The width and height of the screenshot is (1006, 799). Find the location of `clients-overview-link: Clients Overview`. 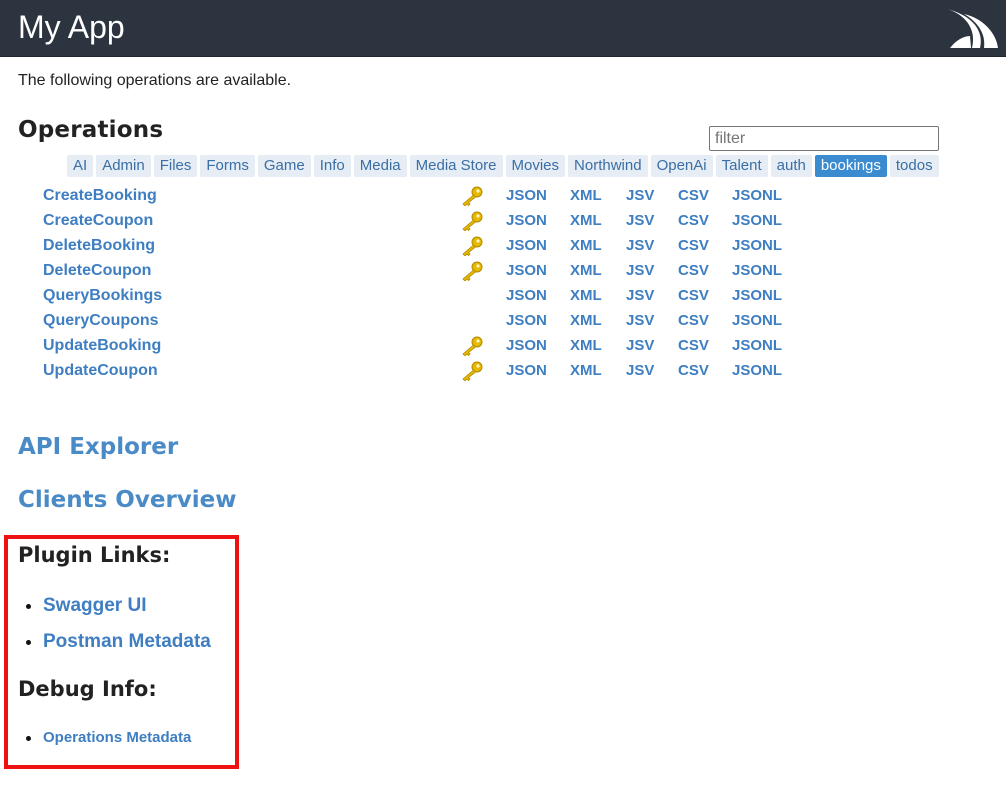

clients-overview-link: Clients Overview is located at coordinates (127, 500).